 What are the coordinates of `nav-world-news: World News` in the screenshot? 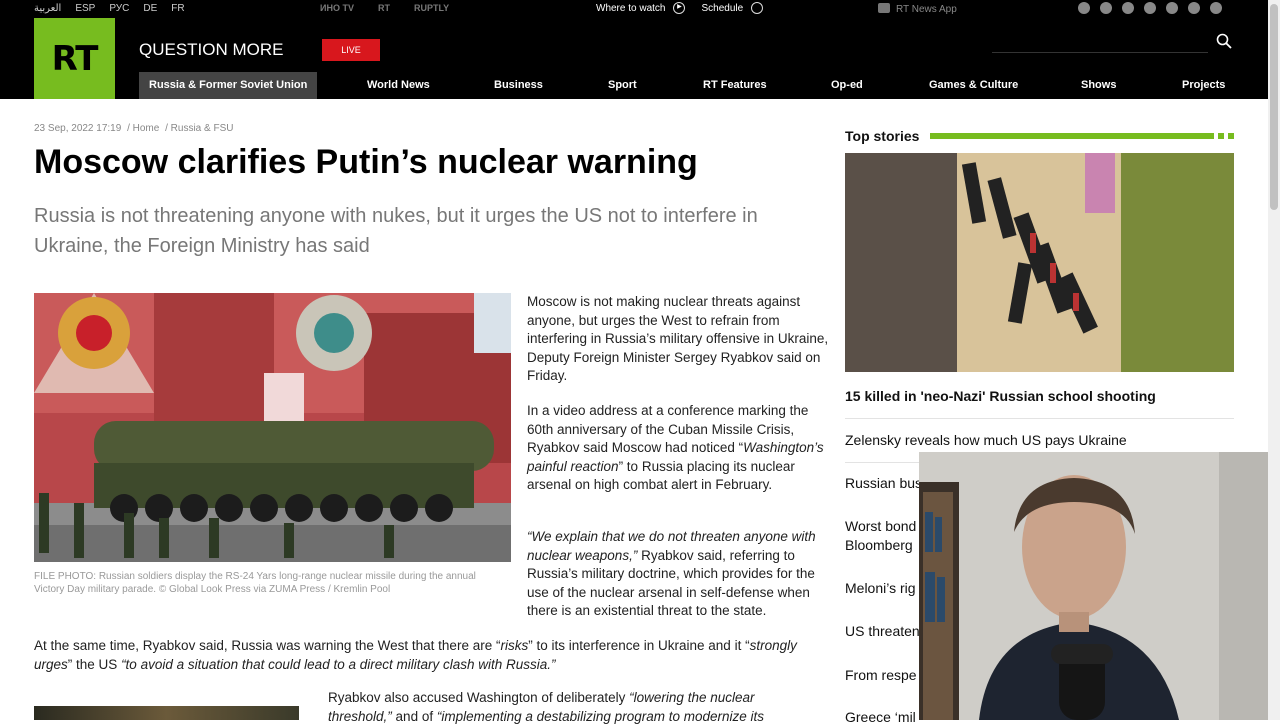 It's located at (398, 85).